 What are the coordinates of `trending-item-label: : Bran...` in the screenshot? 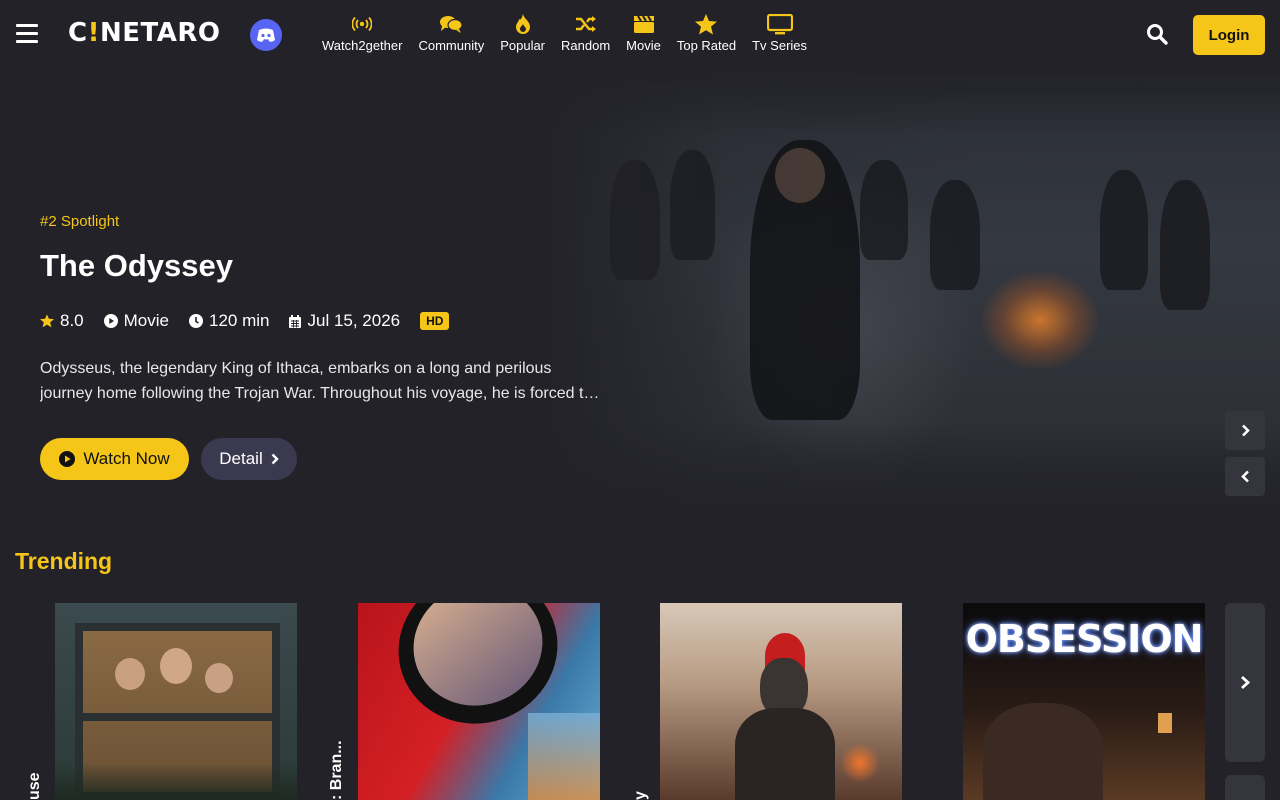 It's located at (336, 770).